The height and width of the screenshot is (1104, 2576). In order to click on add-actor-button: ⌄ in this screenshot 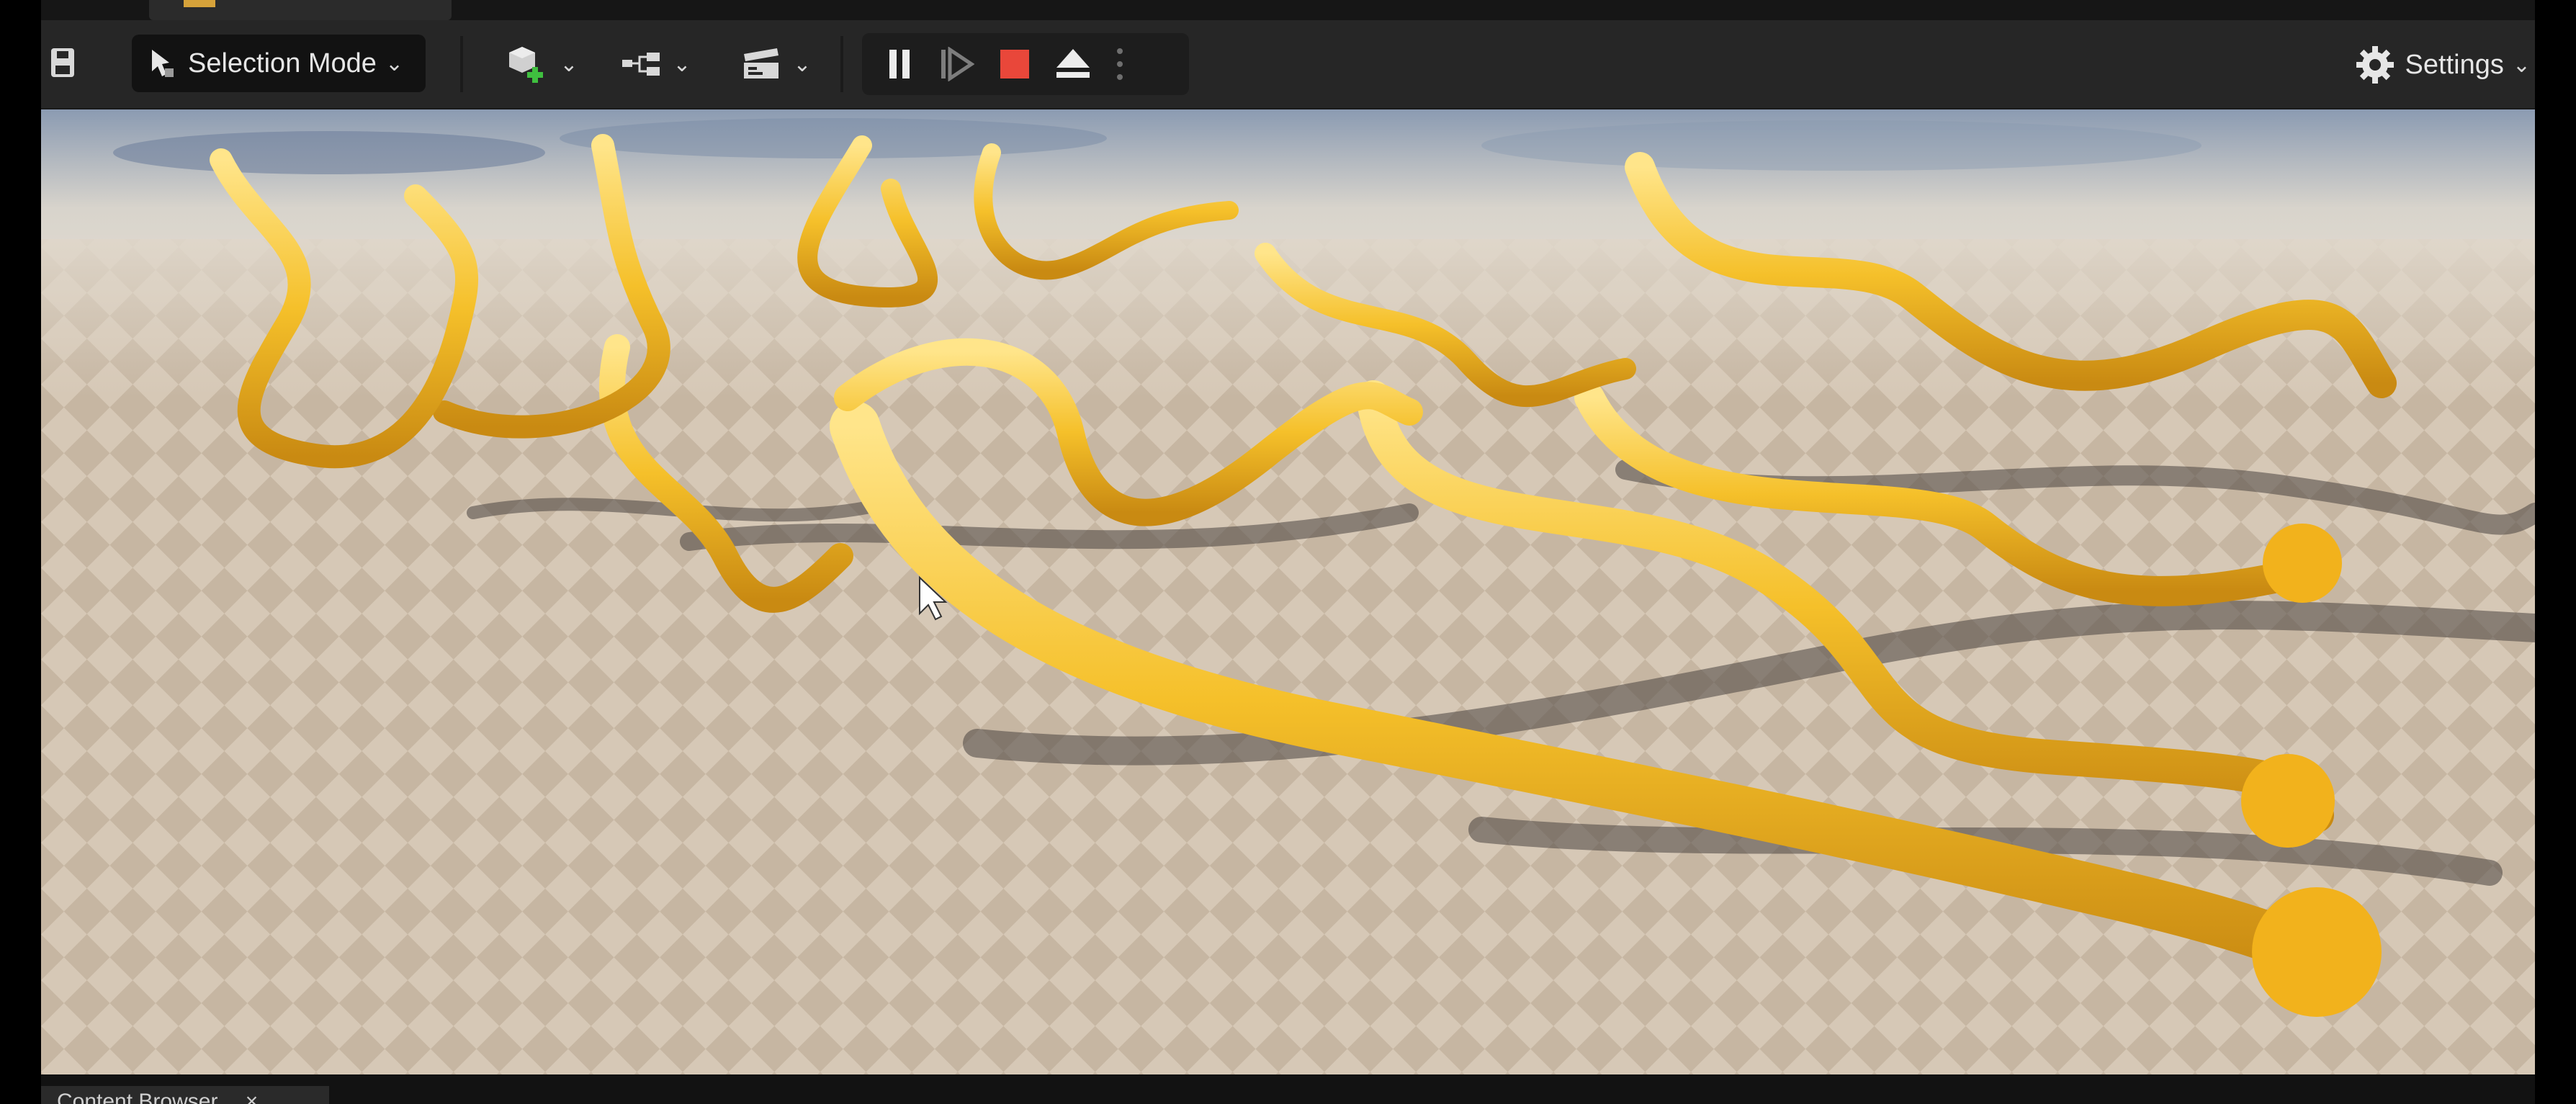, I will do `click(543, 64)`.